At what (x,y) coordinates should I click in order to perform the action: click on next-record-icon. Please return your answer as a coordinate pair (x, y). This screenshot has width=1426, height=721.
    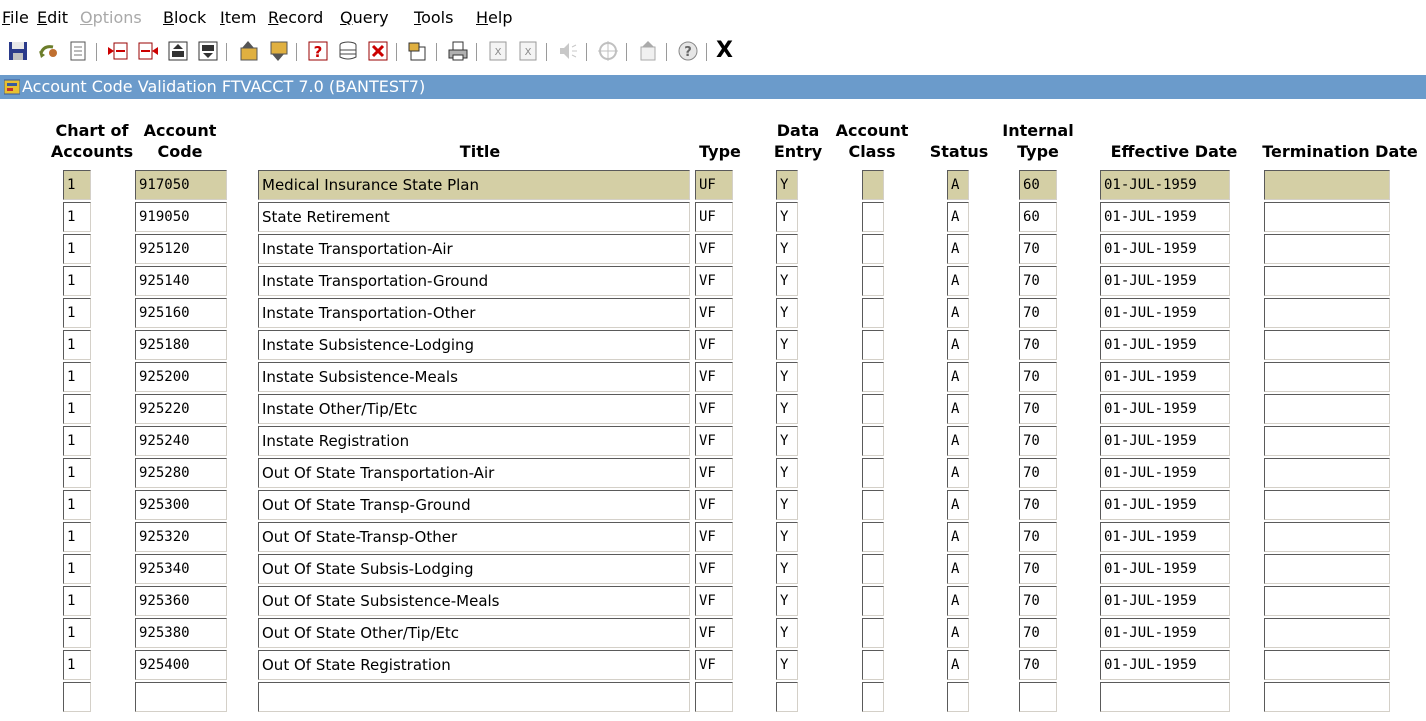
    Looking at the image, I should click on (278, 51).